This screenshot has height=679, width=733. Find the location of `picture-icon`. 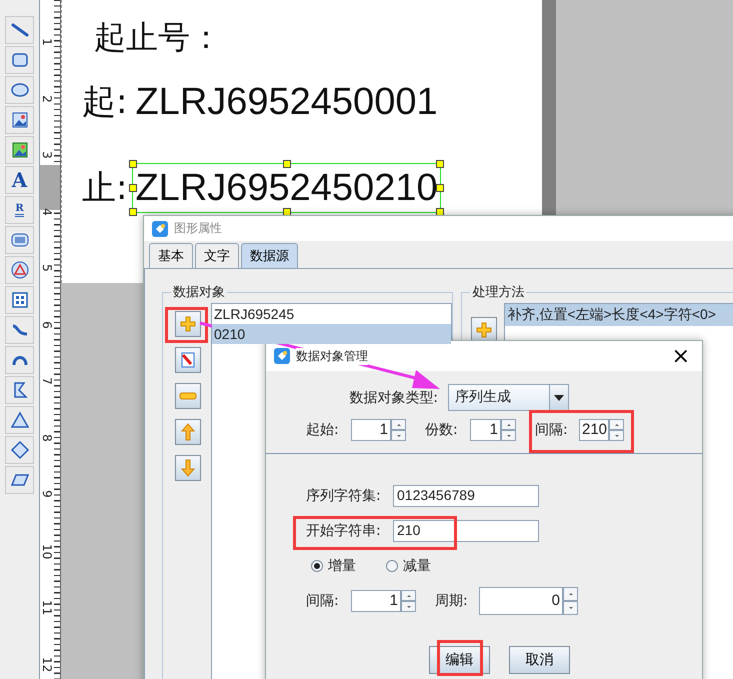

picture-icon is located at coordinates (20, 150).